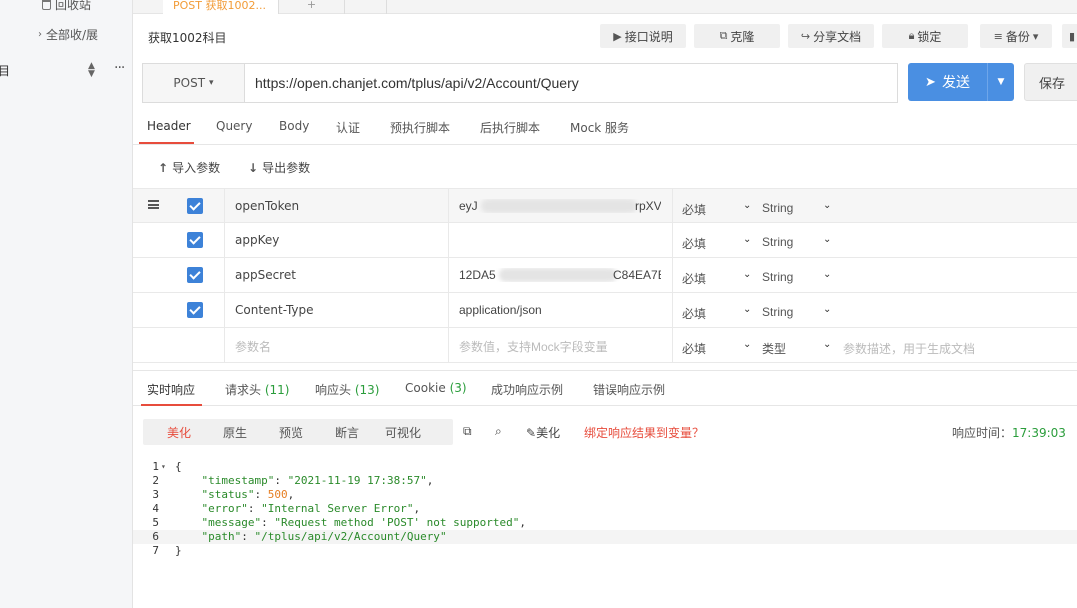 Image resolution: width=1077 pixels, height=608 pixels. What do you see at coordinates (294, 126) in the screenshot?
I see `tab-body: Body` at bounding box center [294, 126].